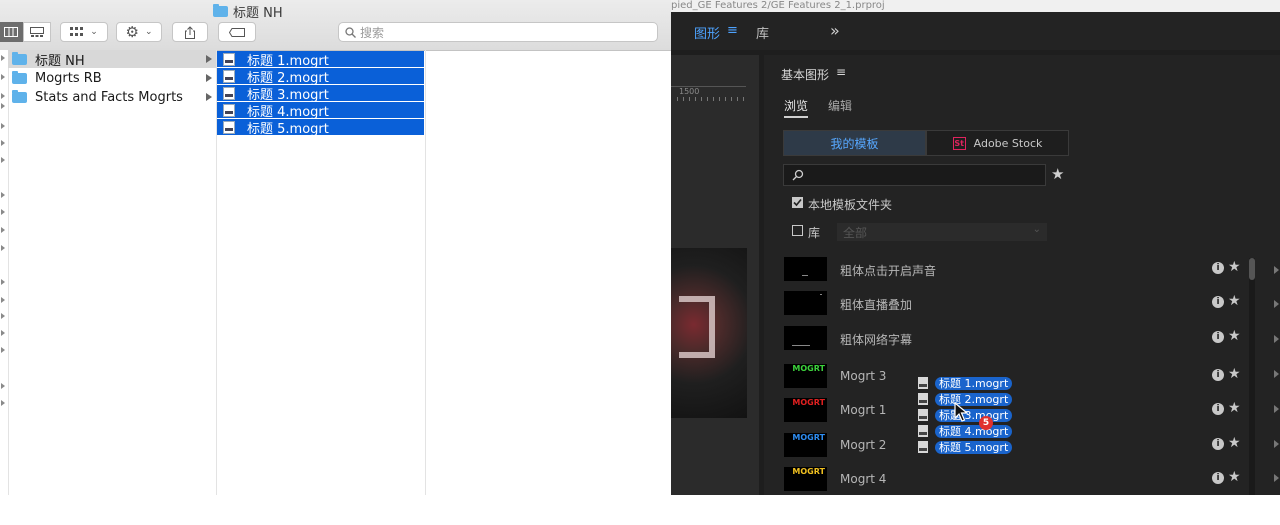 This screenshot has width=1280, height=525. What do you see at coordinates (1018, 446) in the screenshot?
I see `template-item: MOGRT Mogrt 2 i ★` at bounding box center [1018, 446].